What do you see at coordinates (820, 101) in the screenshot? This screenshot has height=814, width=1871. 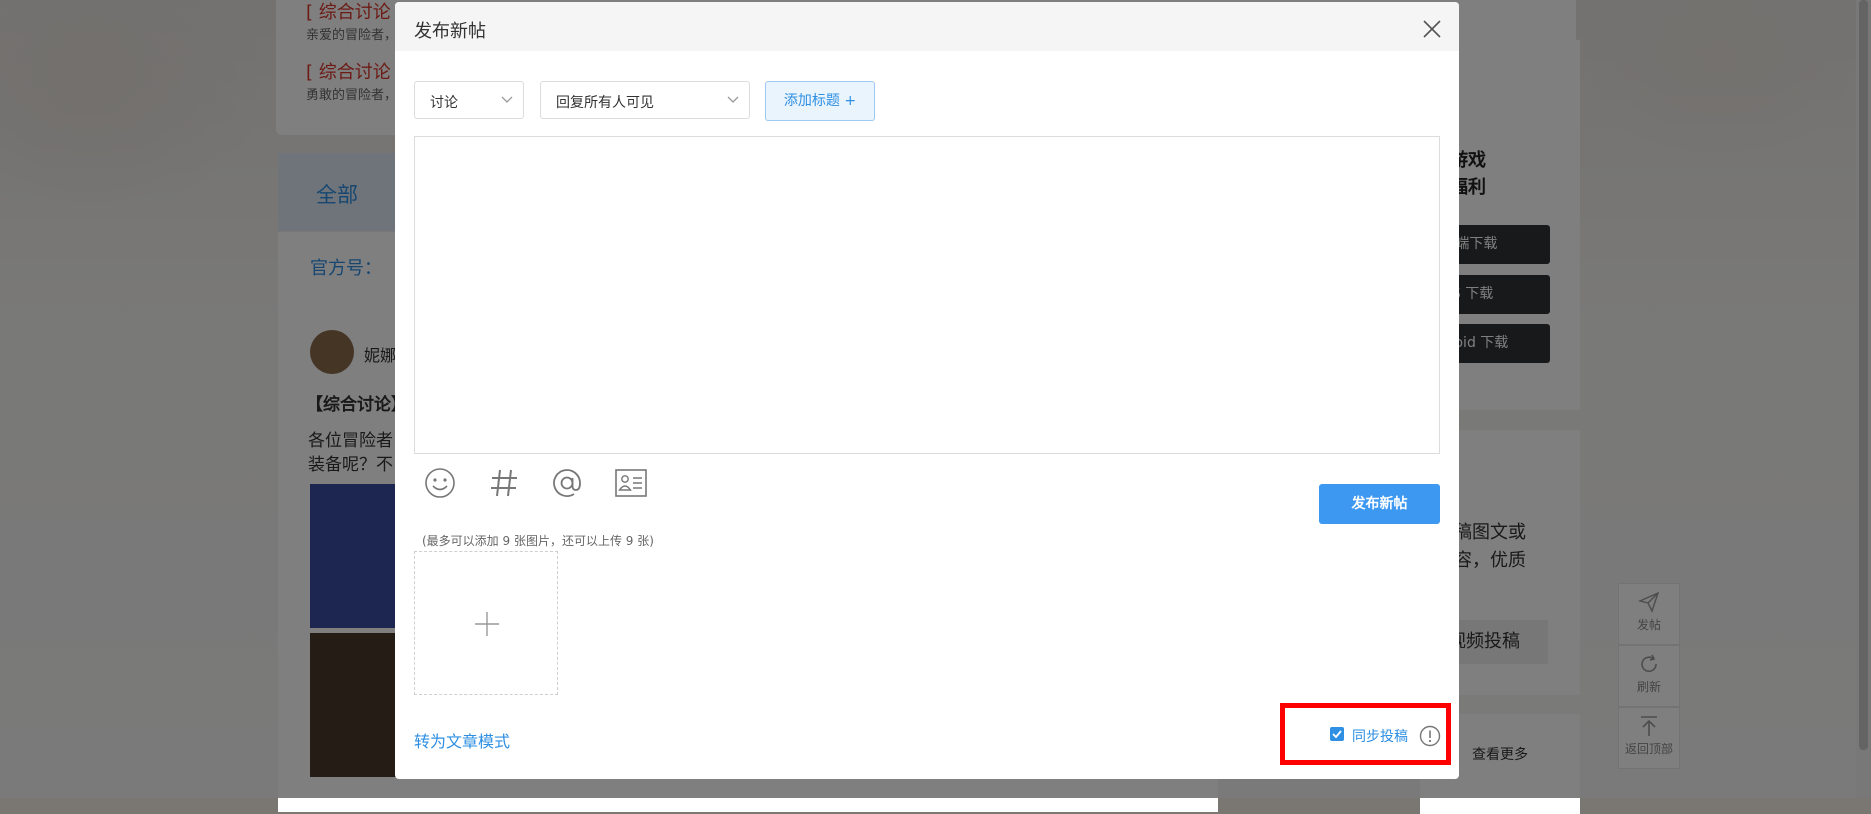 I see `add-title-button: 添加标题 +` at bounding box center [820, 101].